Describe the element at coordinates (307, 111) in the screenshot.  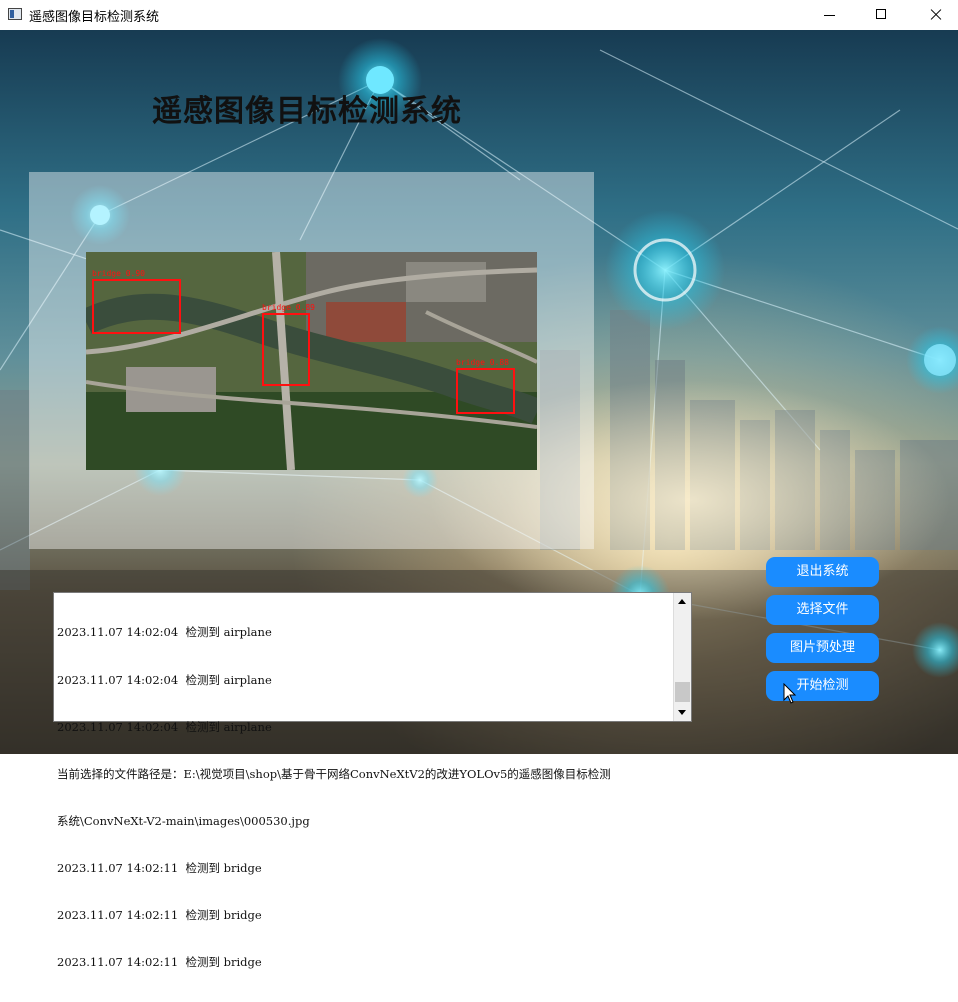
I see `page-title: 遥感图像目标检测系统` at that location.